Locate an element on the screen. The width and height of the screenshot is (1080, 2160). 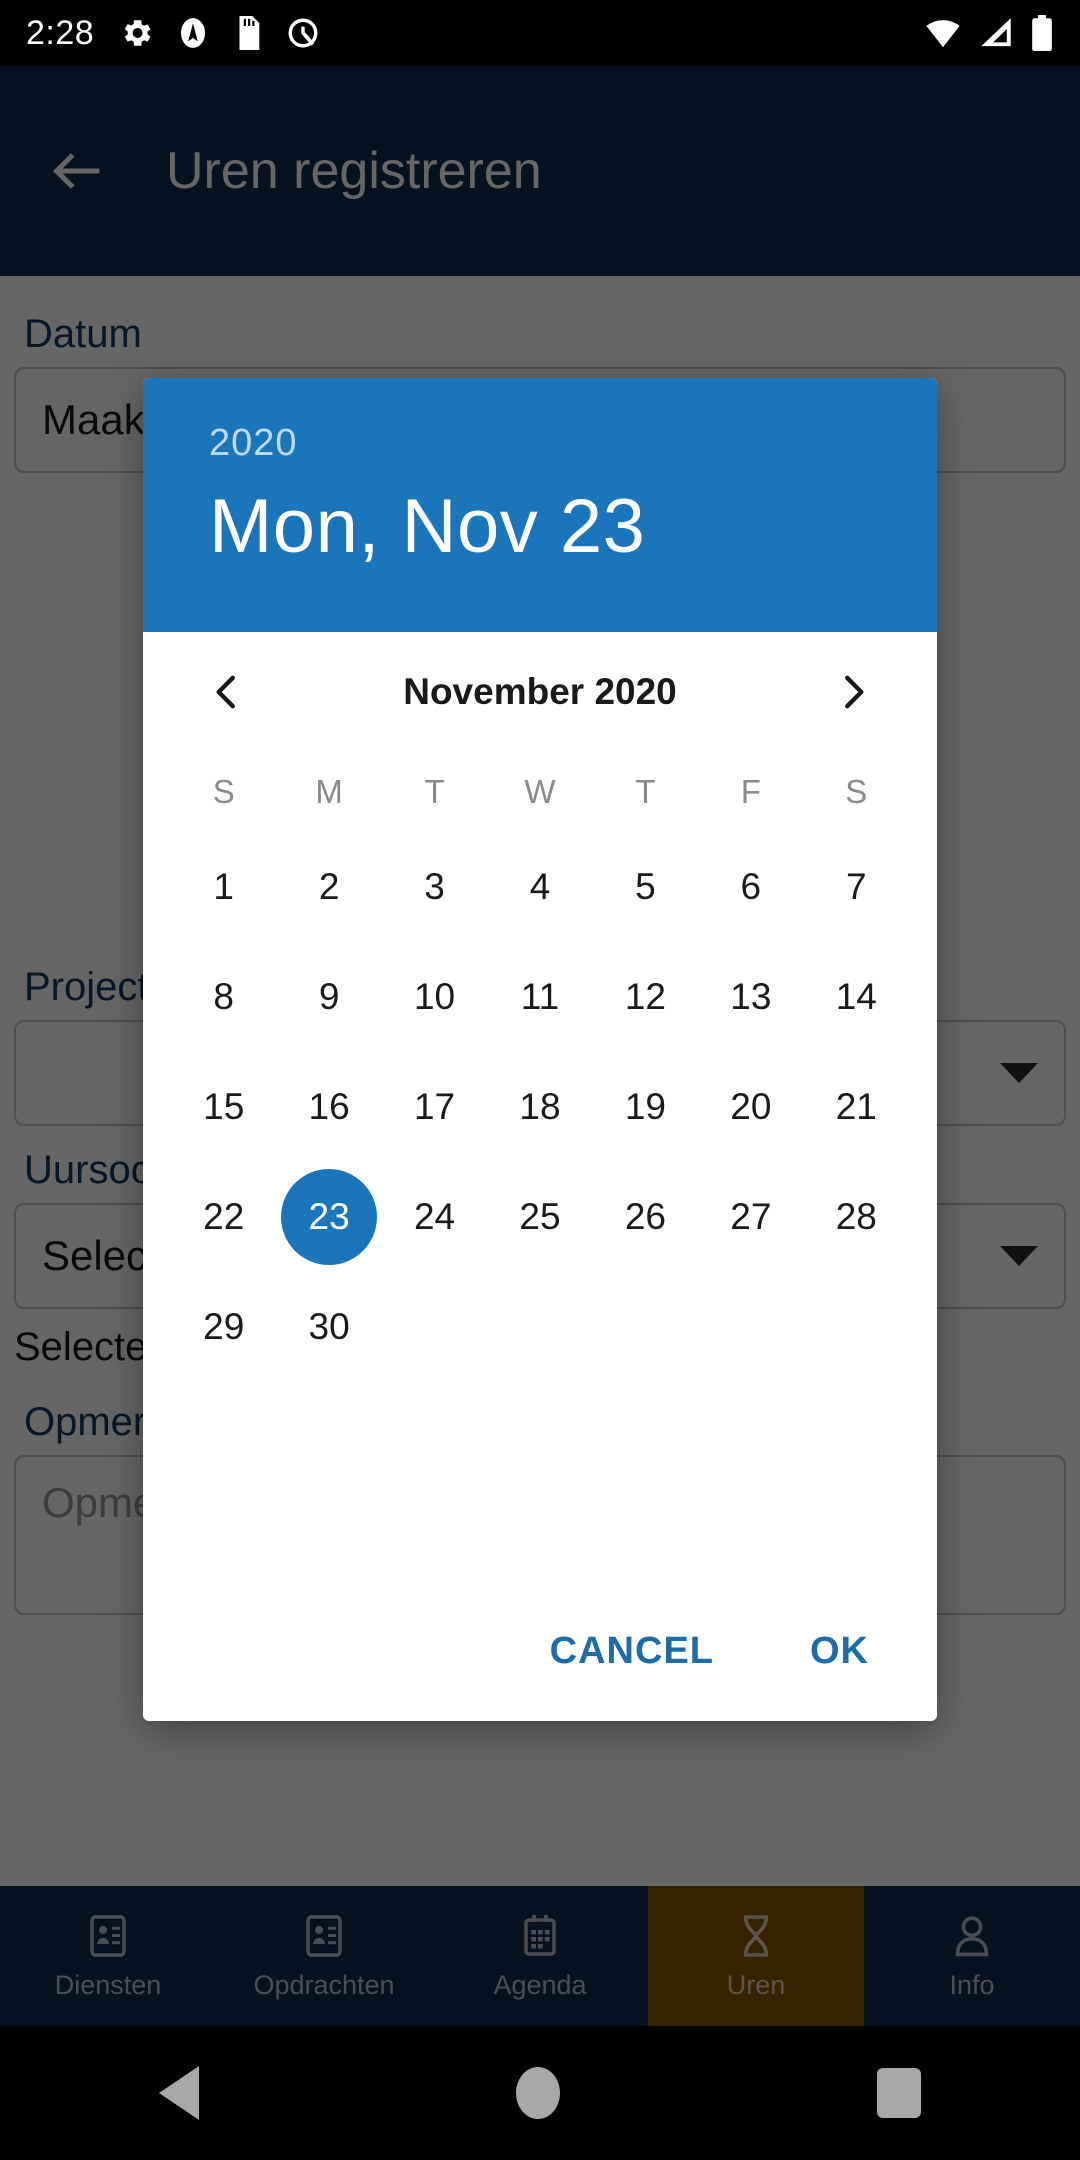
calendar-day-number: 26 is located at coordinates (645, 1216).